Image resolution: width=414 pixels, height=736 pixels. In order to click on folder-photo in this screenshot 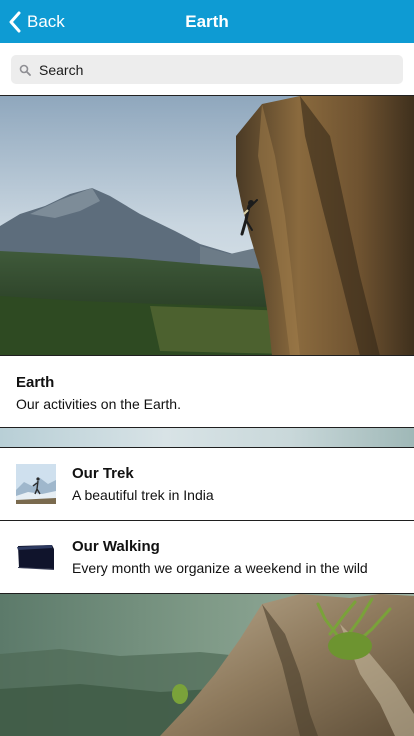, I will do `click(36, 557)`.